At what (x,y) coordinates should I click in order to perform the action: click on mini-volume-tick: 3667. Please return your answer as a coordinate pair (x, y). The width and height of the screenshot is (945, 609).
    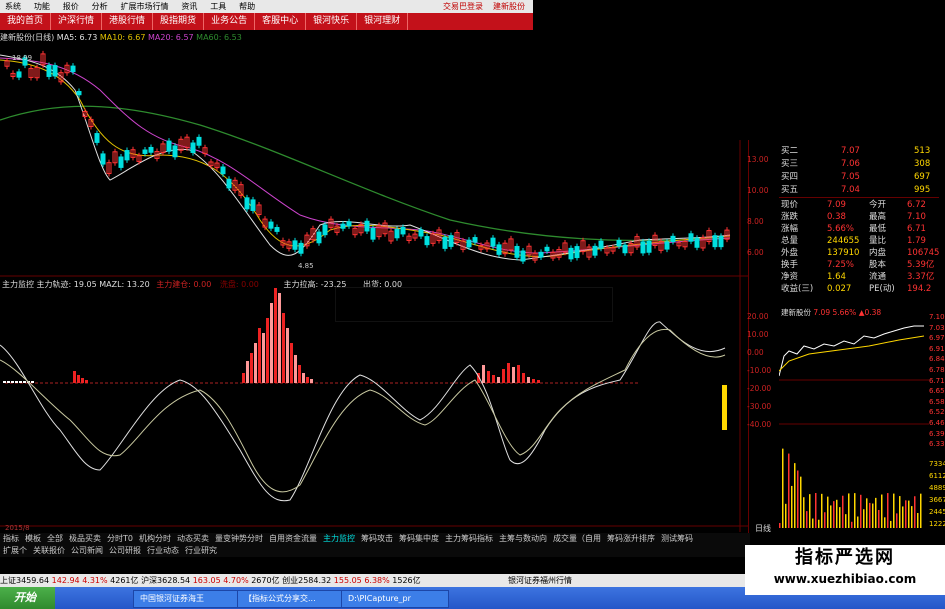
    Looking at the image, I should click on (937, 500).